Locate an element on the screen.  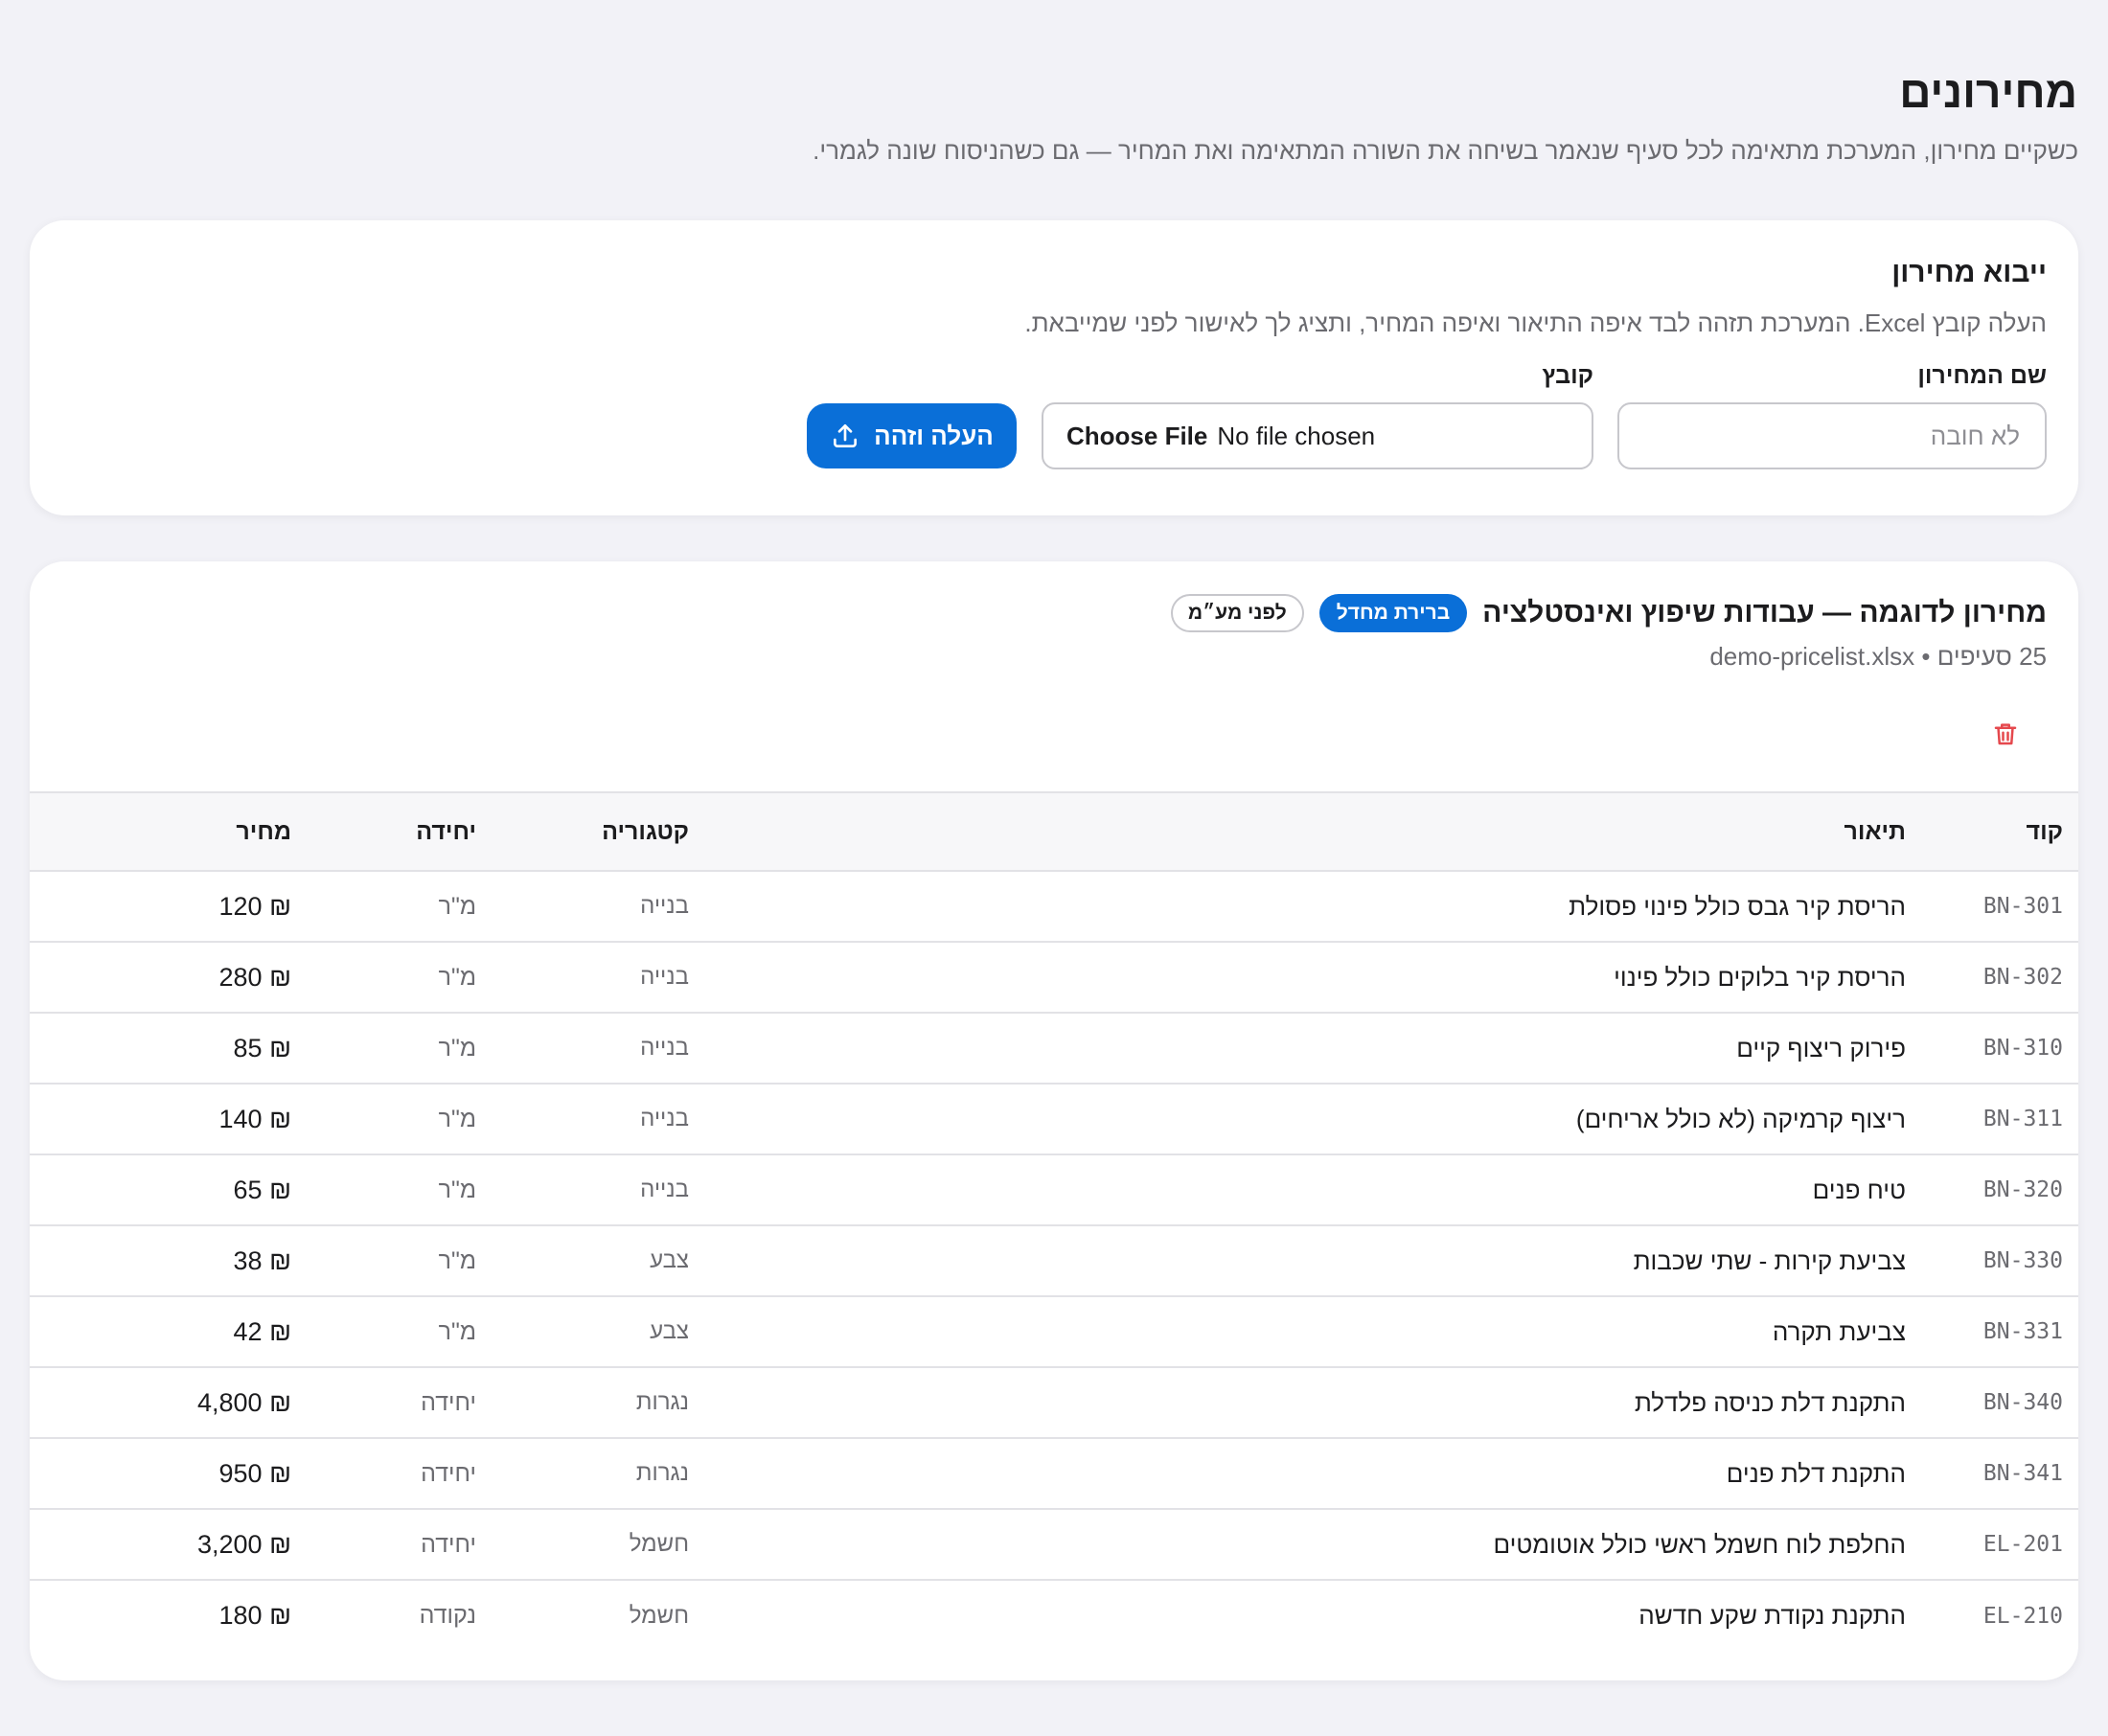
row-price: ₪ 85 is located at coordinates (160, 1049).